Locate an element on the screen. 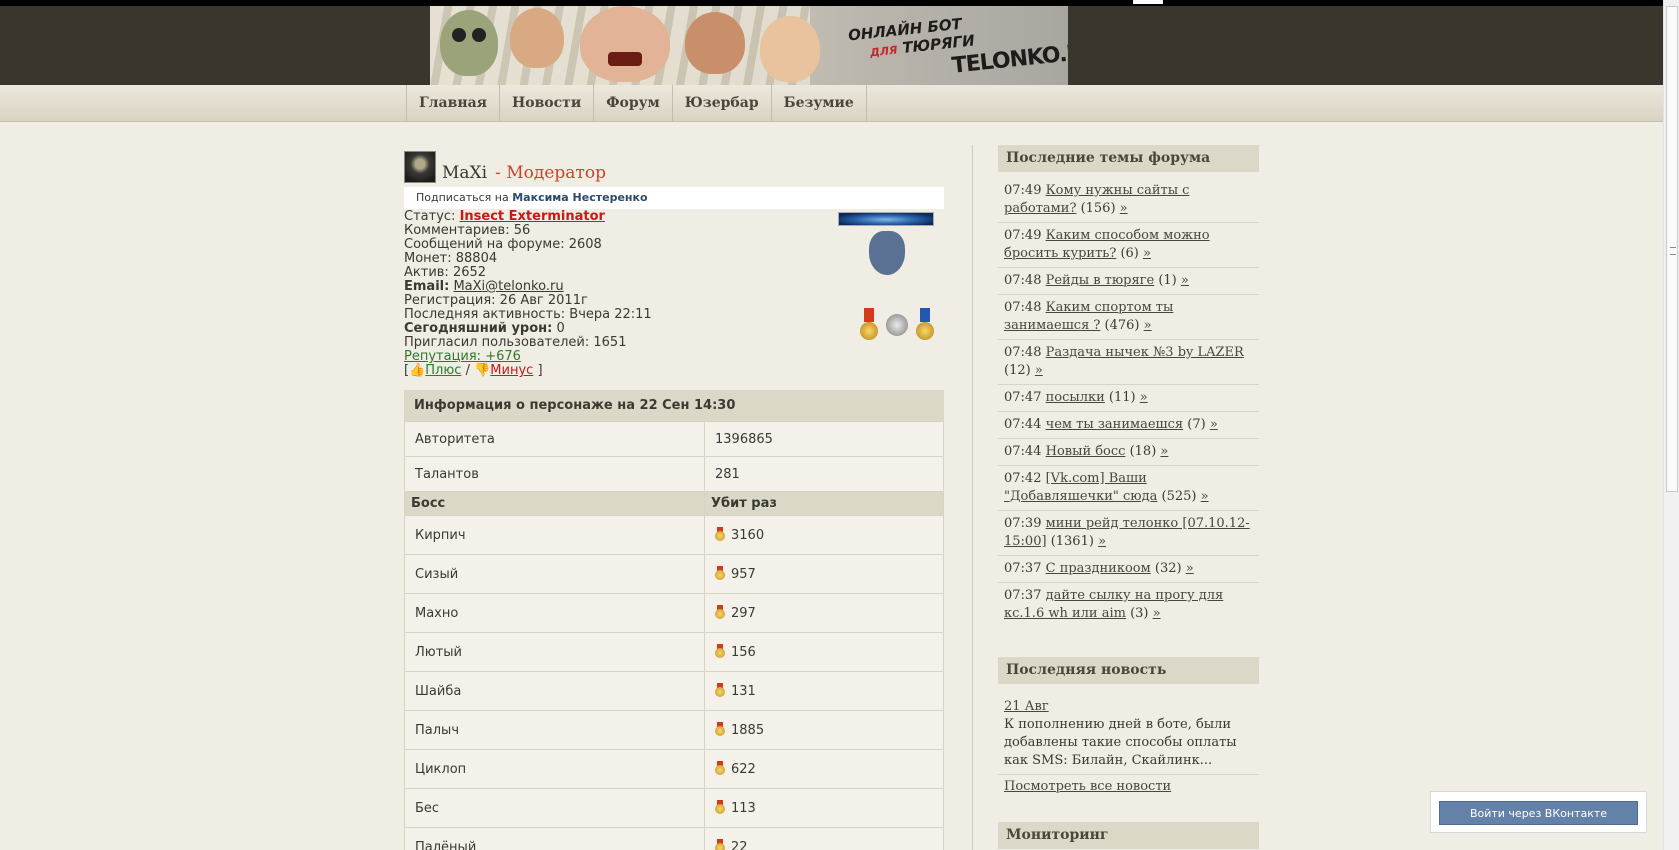 The width and height of the screenshot is (1679, 850). profile-role: - Модератор is located at coordinates (550, 173).